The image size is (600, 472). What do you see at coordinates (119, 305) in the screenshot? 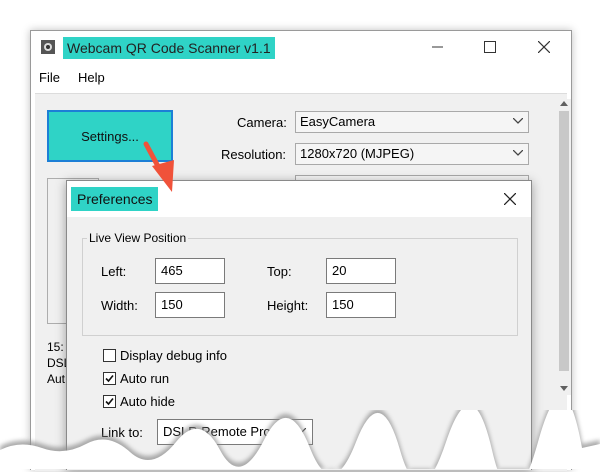
I see `width-label: Width:` at bounding box center [119, 305].